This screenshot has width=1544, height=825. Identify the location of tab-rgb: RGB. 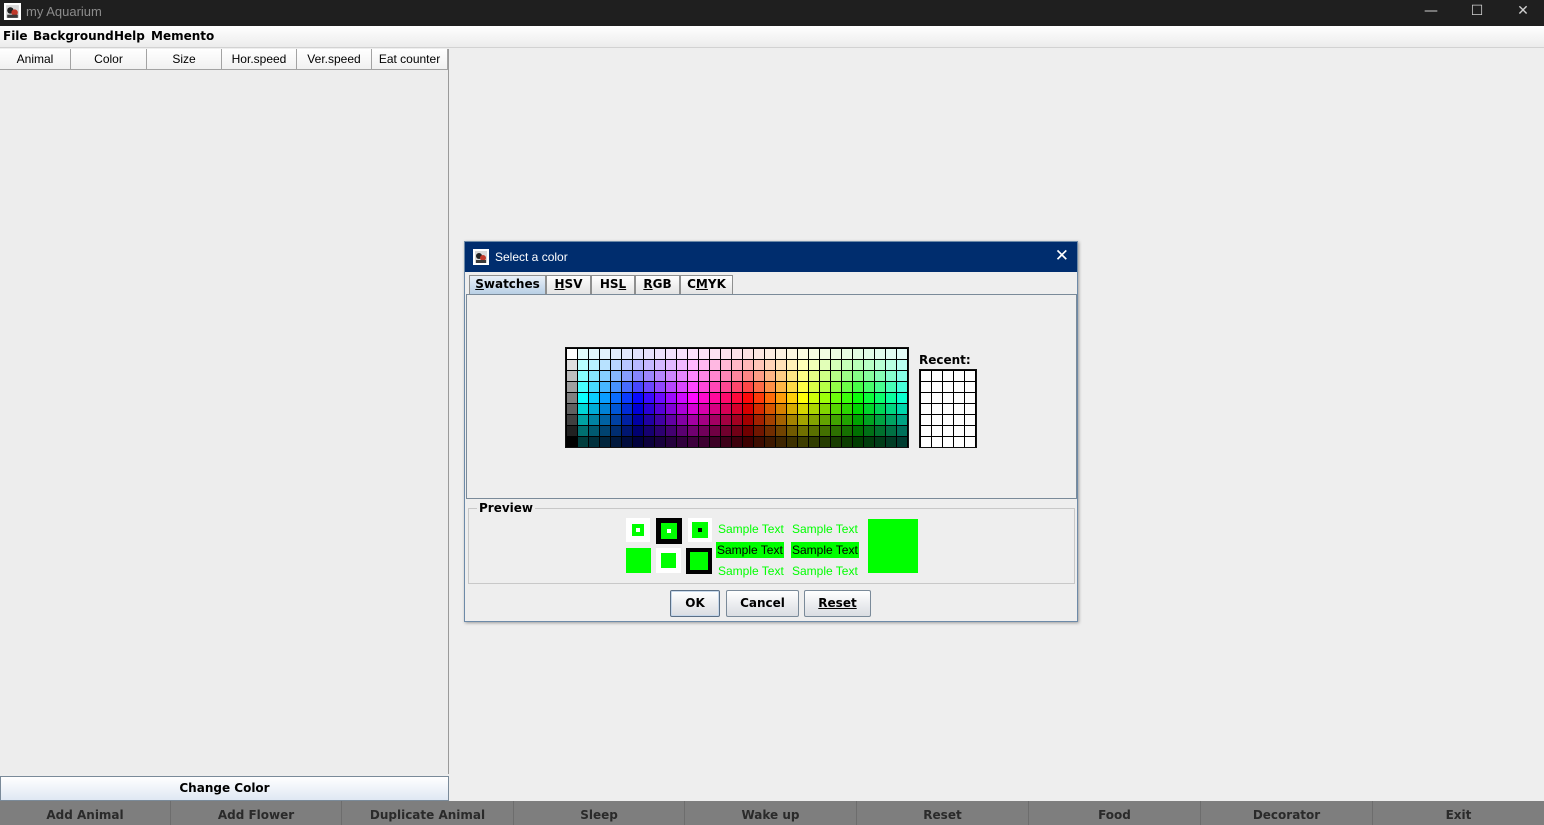
(657, 284).